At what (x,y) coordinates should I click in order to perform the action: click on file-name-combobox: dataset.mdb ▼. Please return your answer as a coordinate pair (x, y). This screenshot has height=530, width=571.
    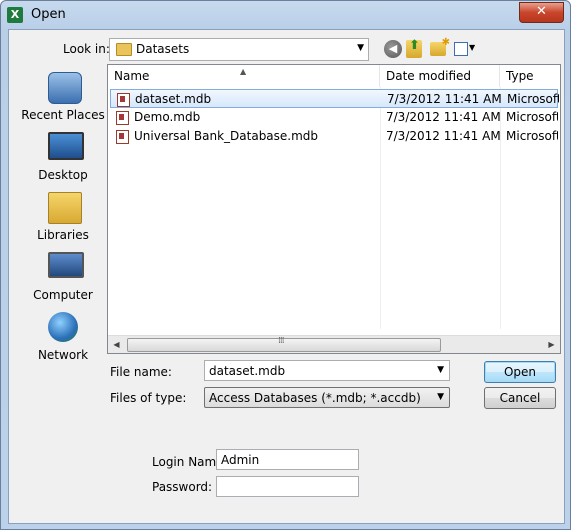
    Looking at the image, I should click on (327, 370).